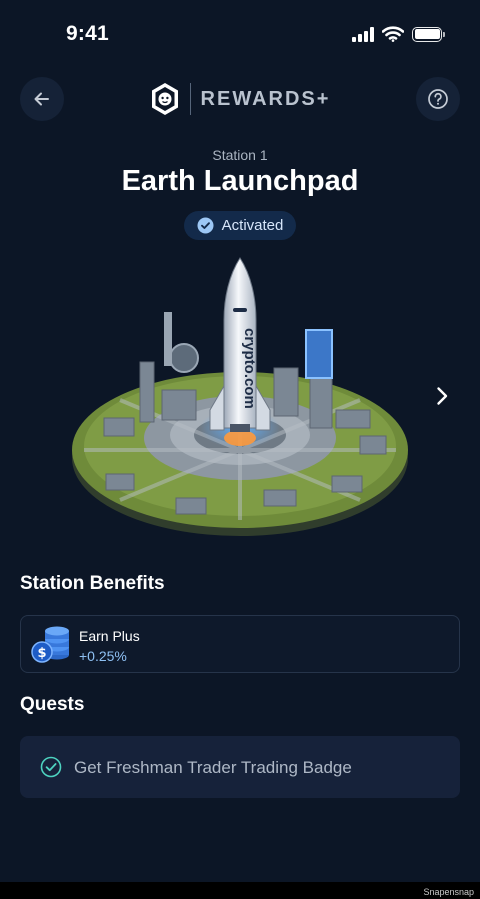 This screenshot has height=899, width=480. What do you see at coordinates (393, 34) in the screenshot?
I see `wifi-icon` at bounding box center [393, 34].